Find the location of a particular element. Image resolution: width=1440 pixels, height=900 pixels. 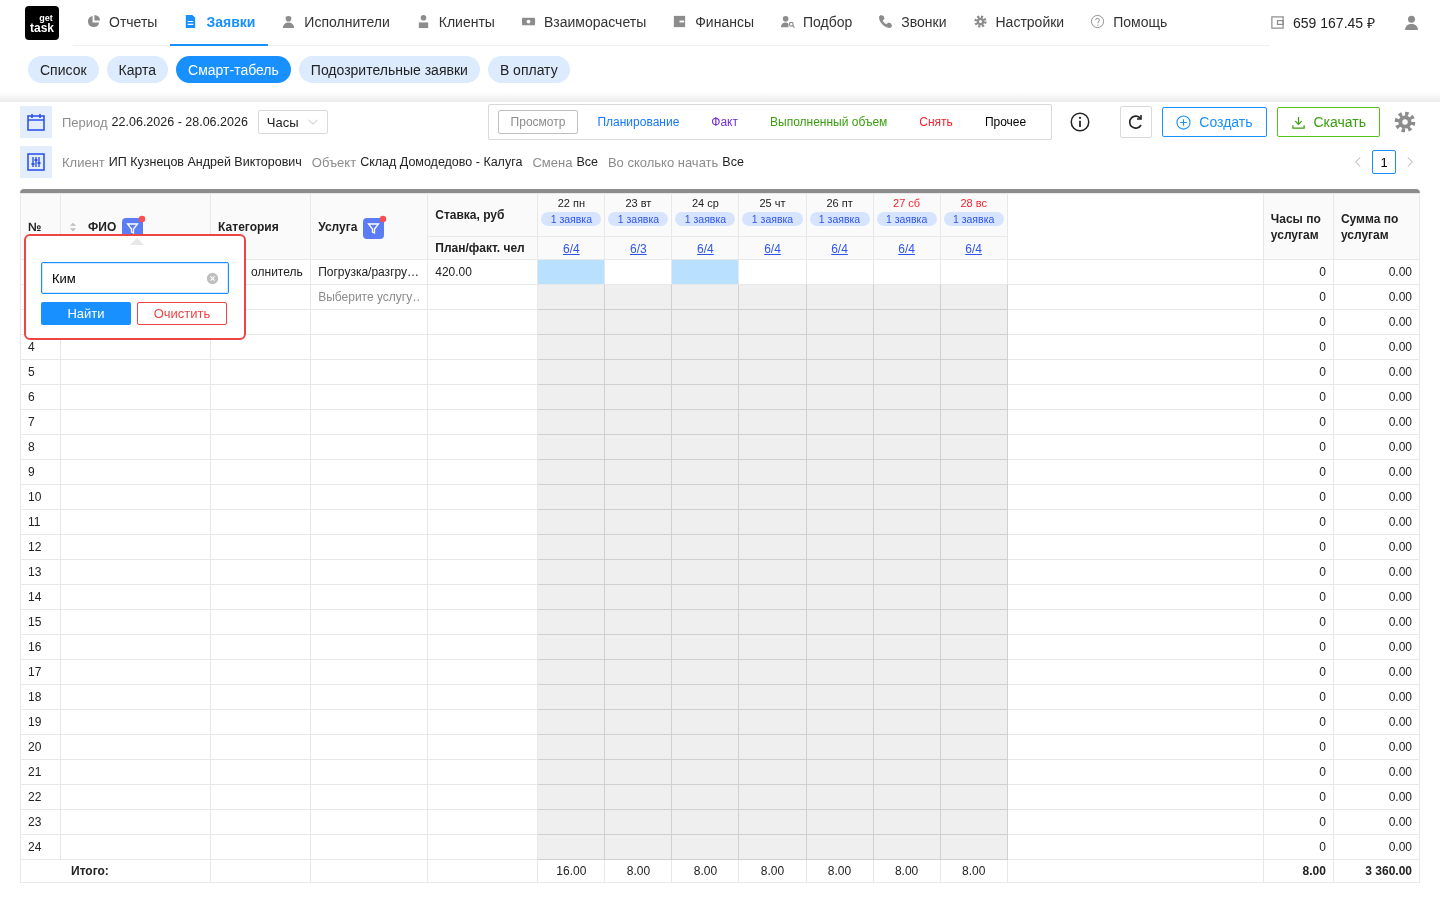

search-button: Найти is located at coordinates (86, 313).